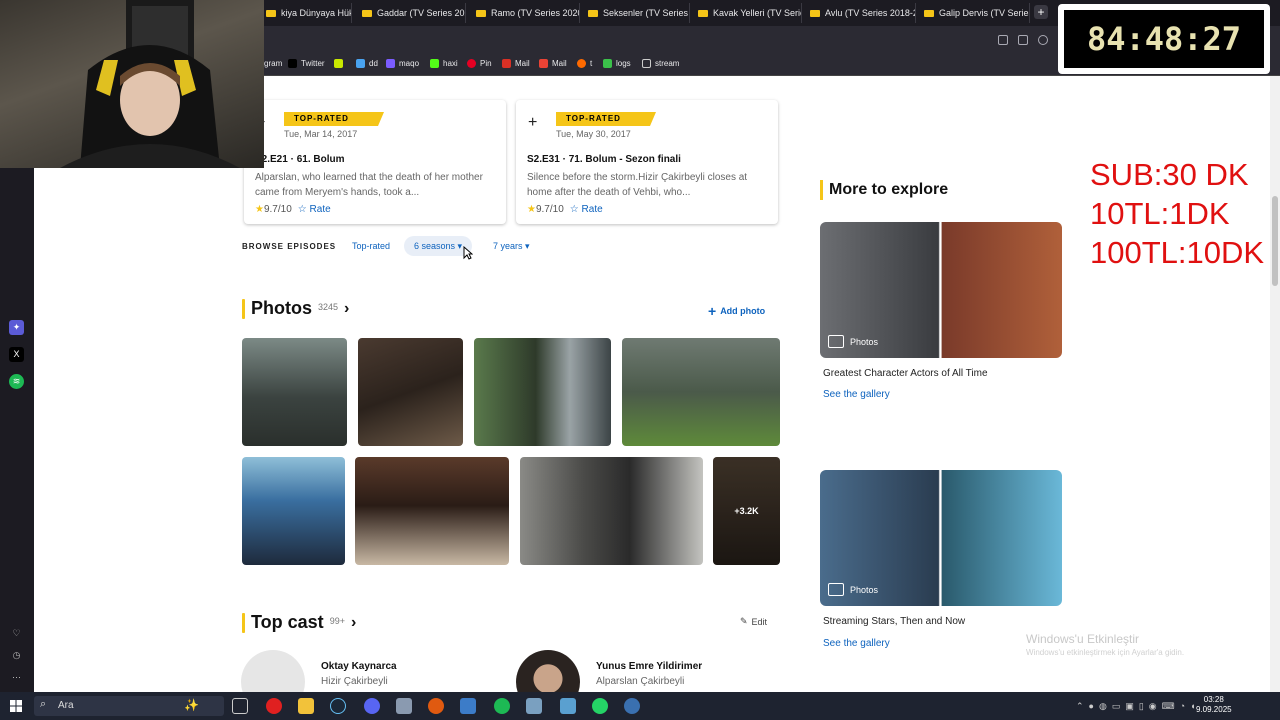  Describe the element at coordinates (640, 681) in the screenshot. I see `cast-role: Alparslan Çakirbeyli` at that location.